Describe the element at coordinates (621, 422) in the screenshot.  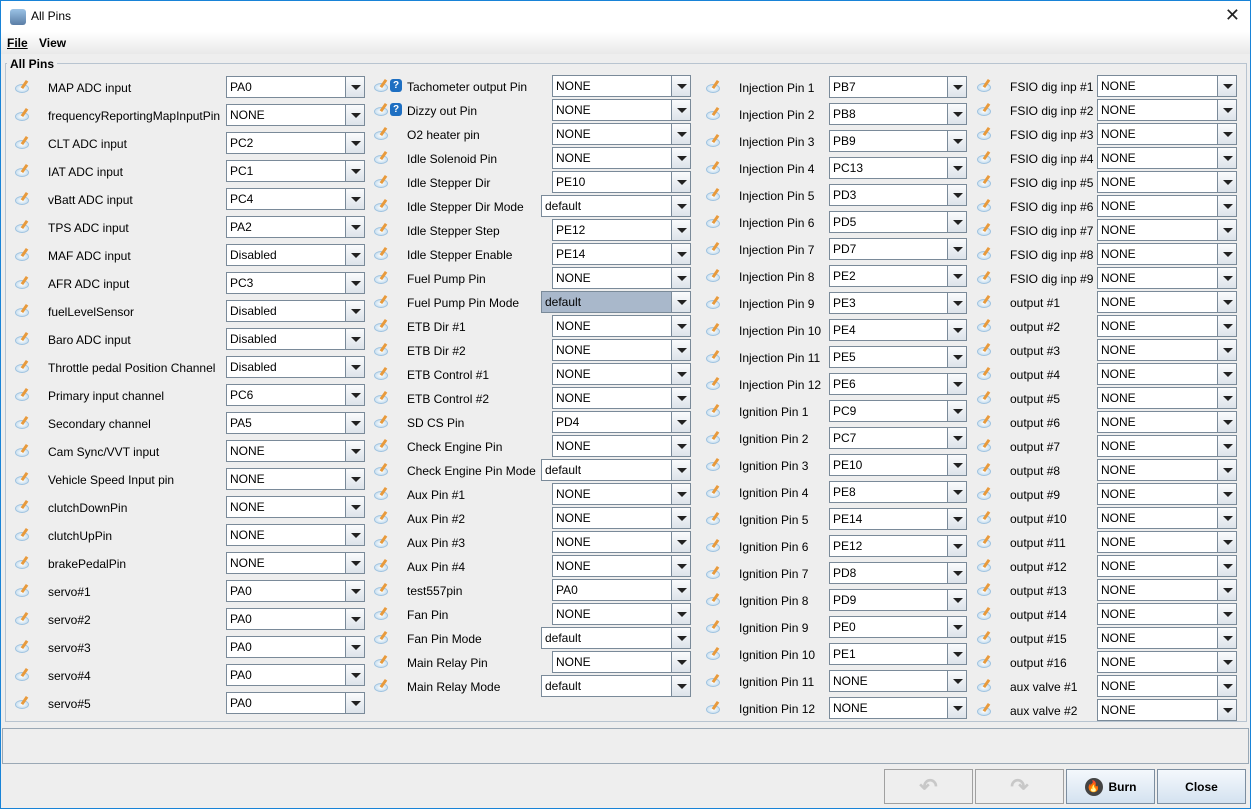
I see `pin-select: PD4` at that location.